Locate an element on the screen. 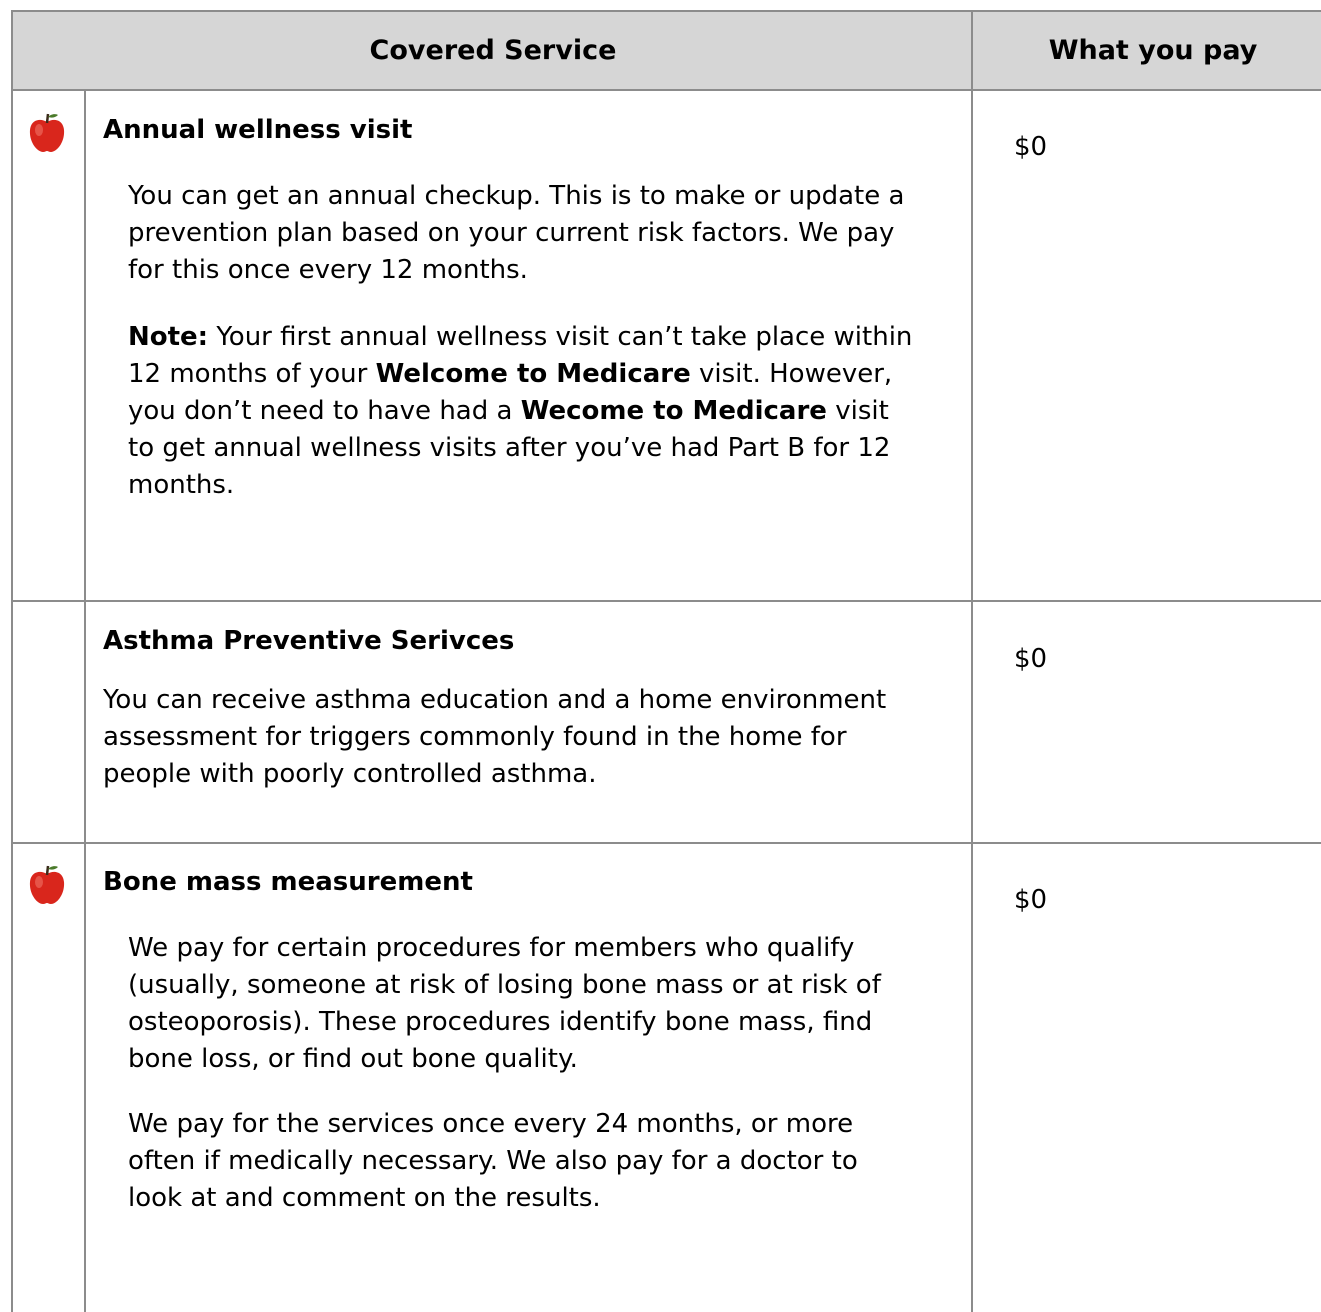  note-label: Note: is located at coordinates (168, 337).